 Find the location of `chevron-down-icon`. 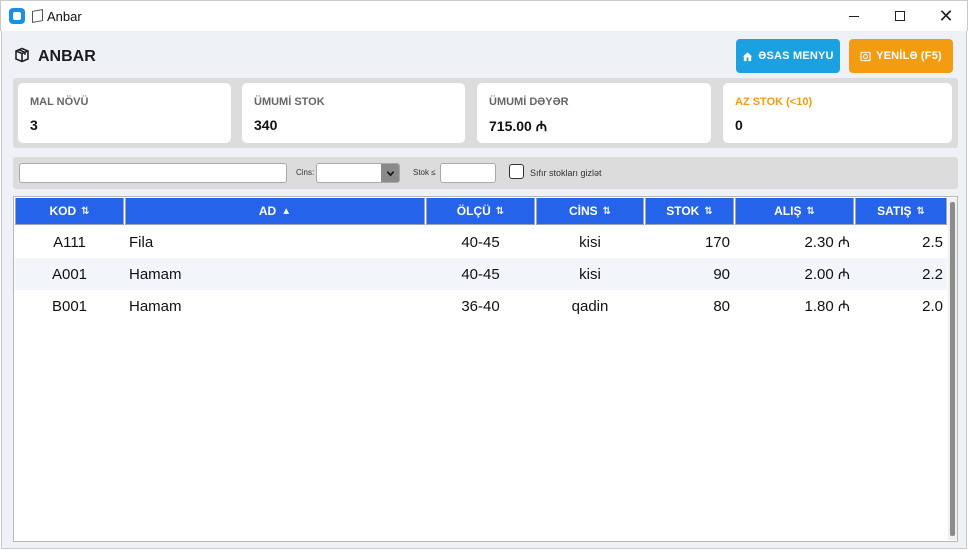

chevron-down-icon is located at coordinates (390, 173).